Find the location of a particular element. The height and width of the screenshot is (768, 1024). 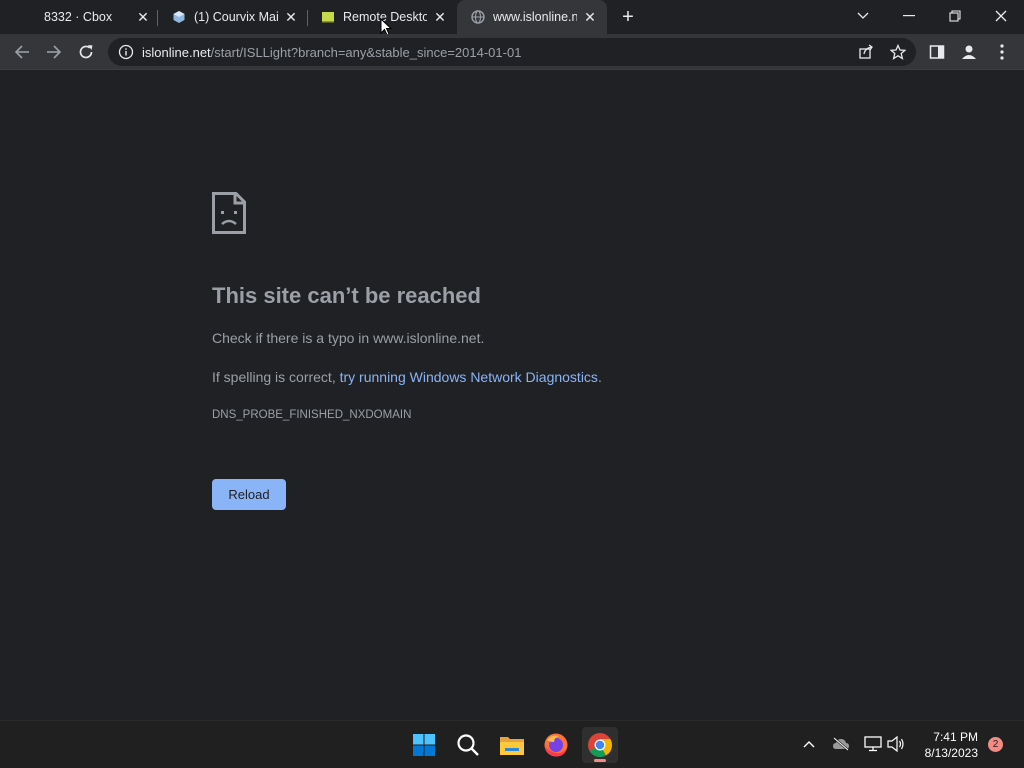

reload-button: Reload is located at coordinates (249, 494).